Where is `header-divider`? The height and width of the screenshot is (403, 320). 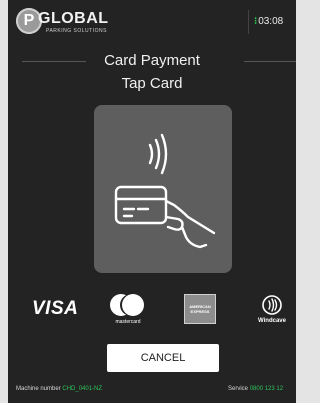
header-divider is located at coordinates (248, 22).